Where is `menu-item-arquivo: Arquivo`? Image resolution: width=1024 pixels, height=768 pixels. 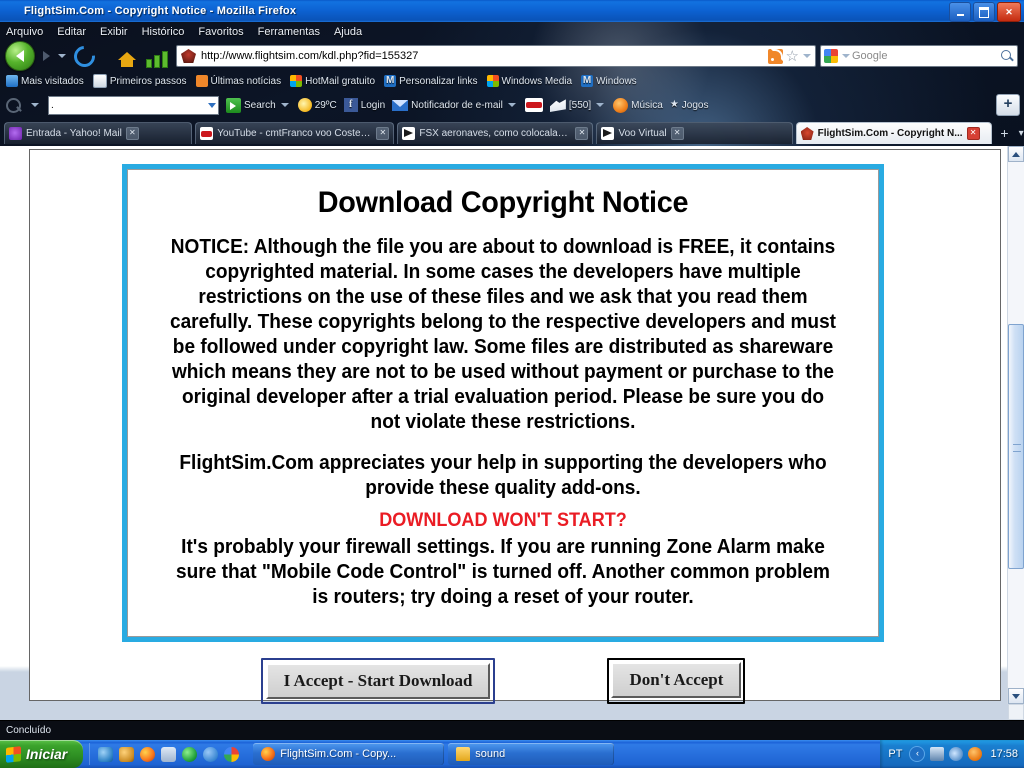
menu-item-arquivo: Arquivo is located at coordinates (24, 32).